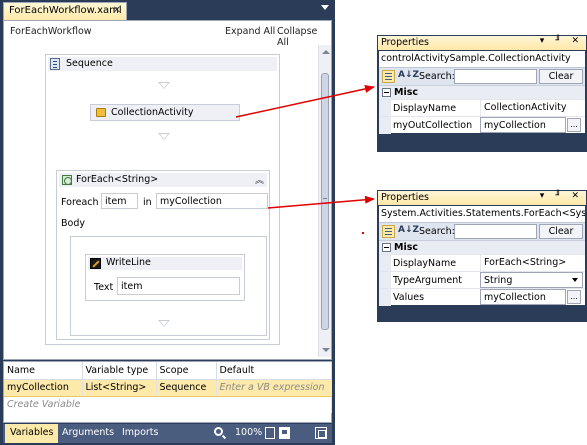 Image resolution: width=587 pixels, height=445 pixels. I want to click on variable-default-input: Enter a VB expression, so click(274, 387).